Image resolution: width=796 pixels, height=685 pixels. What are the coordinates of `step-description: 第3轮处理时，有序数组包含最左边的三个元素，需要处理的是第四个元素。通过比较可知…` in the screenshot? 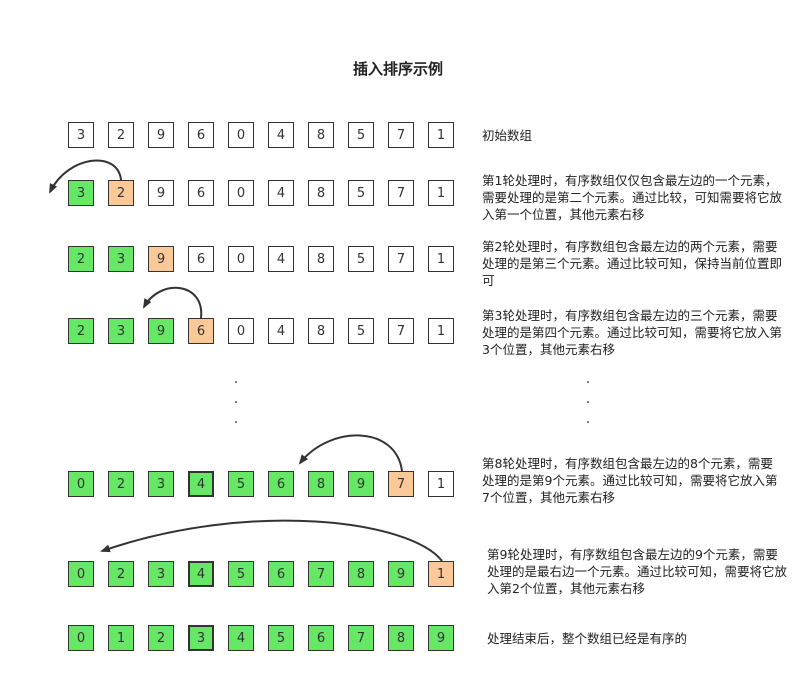 It's located at (632, 332).